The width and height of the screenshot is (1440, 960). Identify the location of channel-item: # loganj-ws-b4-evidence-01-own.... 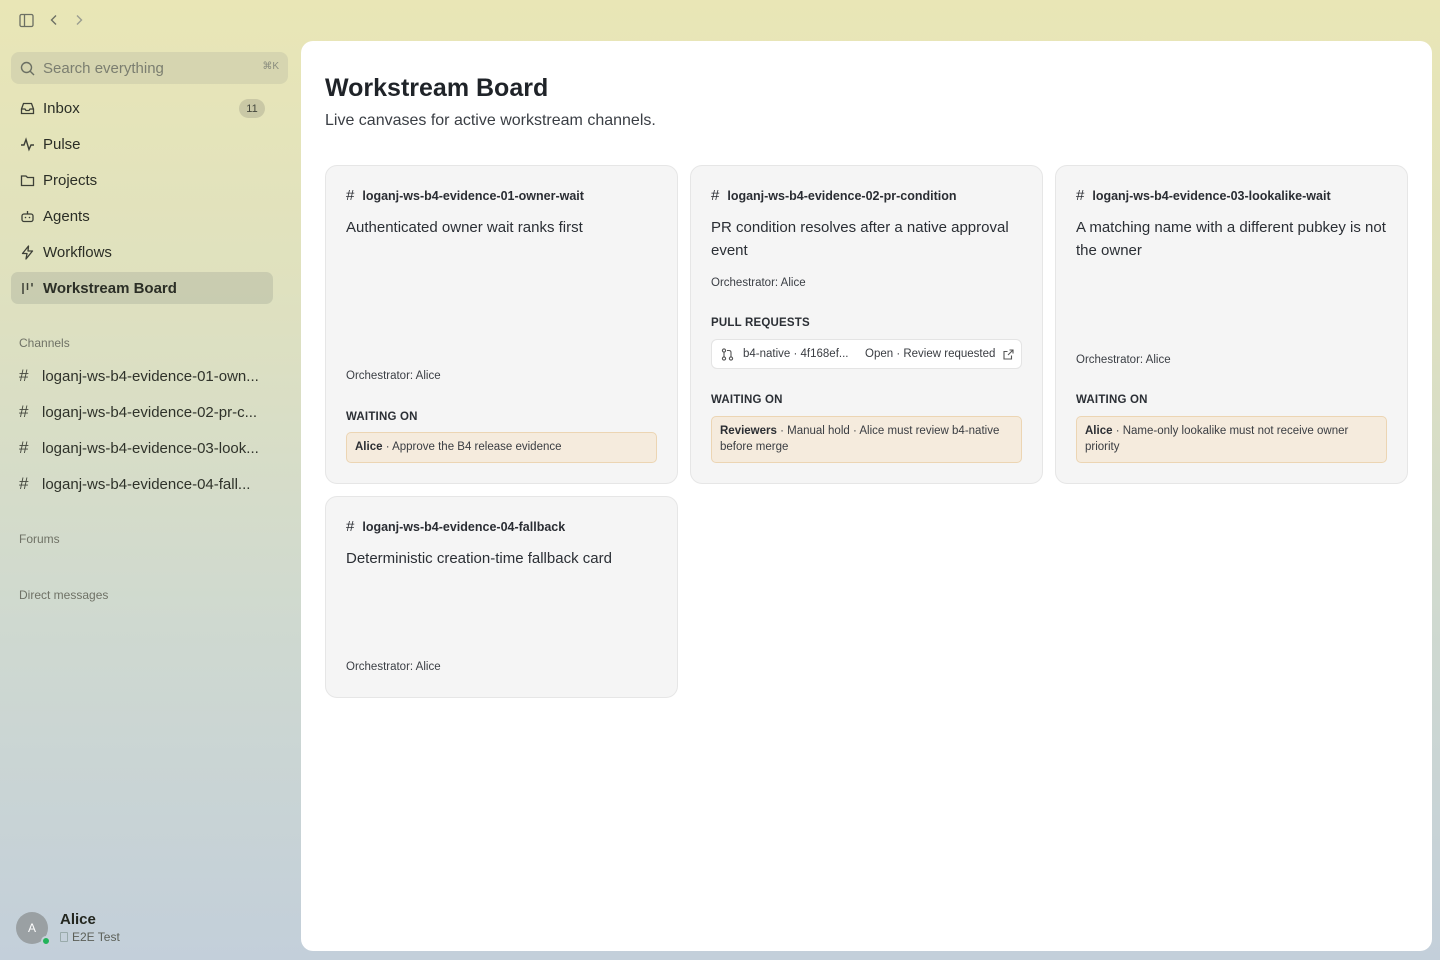
(142, 376).